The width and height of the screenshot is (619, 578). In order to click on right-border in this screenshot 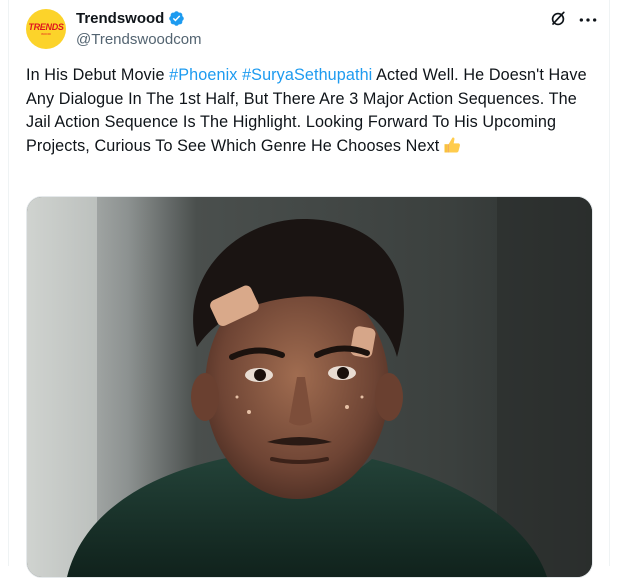, I will do `click(609, 283)`.